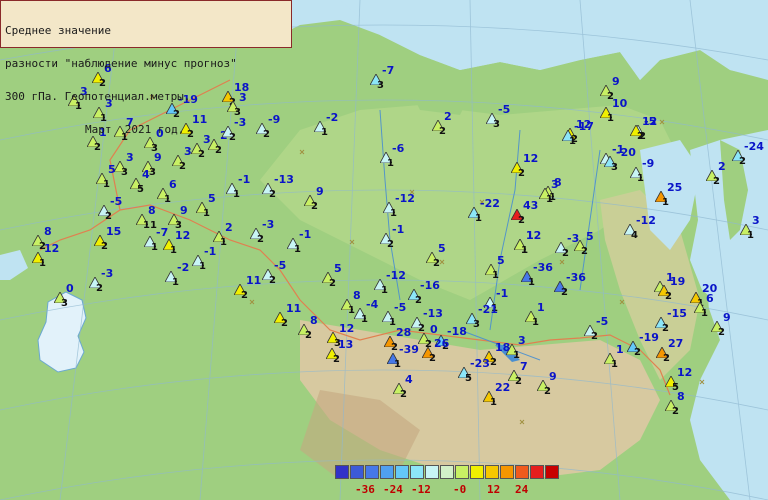 The height and width of the screenshot is (500, 768). I want to click on station-deviation: -22, so click(490, 203).